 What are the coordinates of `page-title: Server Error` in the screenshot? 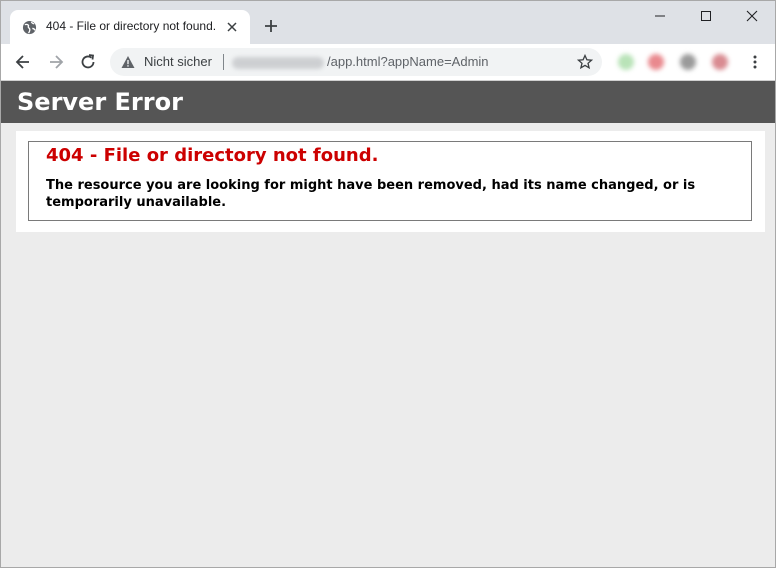 It's located at (100, 102).